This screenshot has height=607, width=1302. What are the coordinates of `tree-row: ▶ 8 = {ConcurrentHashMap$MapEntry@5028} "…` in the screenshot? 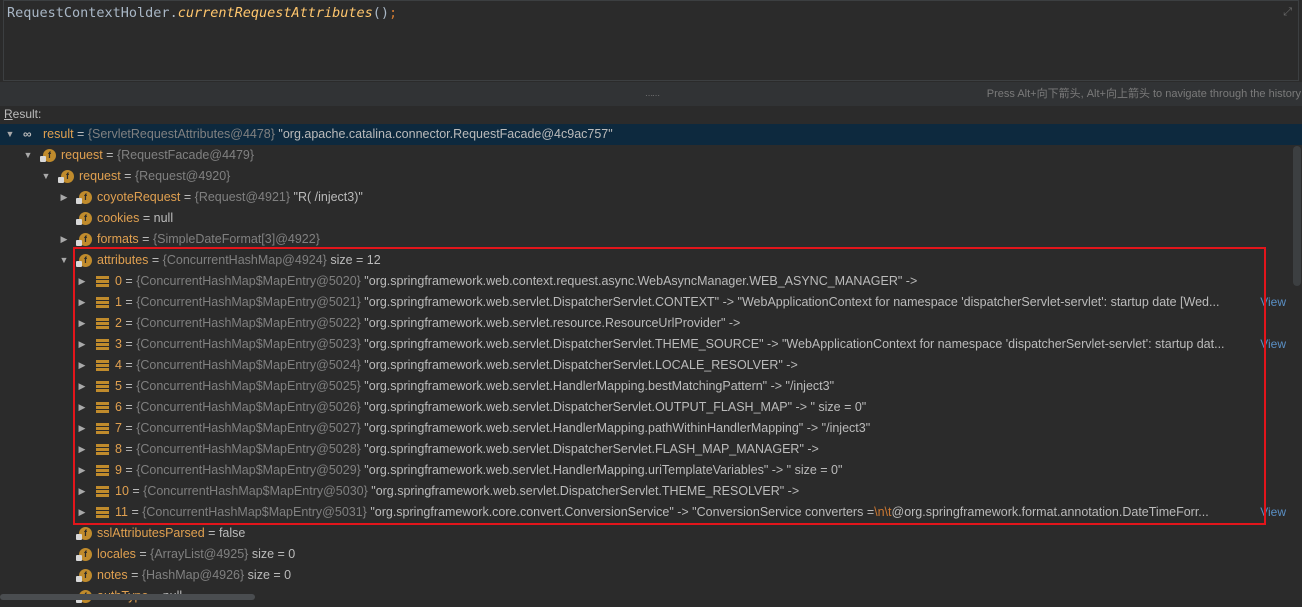 It's located at (645, 449).